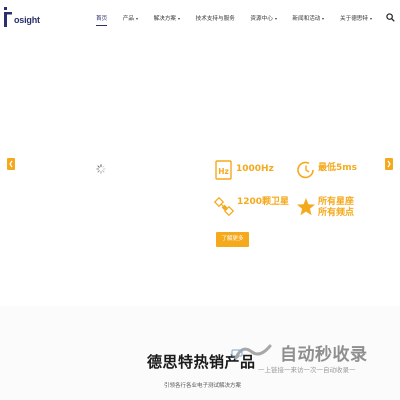 The image size is (400, 400). I want to click on watermark-overlay: 自动秒收录 一上链接一来访一次一自动收录一, so click(315, 358).